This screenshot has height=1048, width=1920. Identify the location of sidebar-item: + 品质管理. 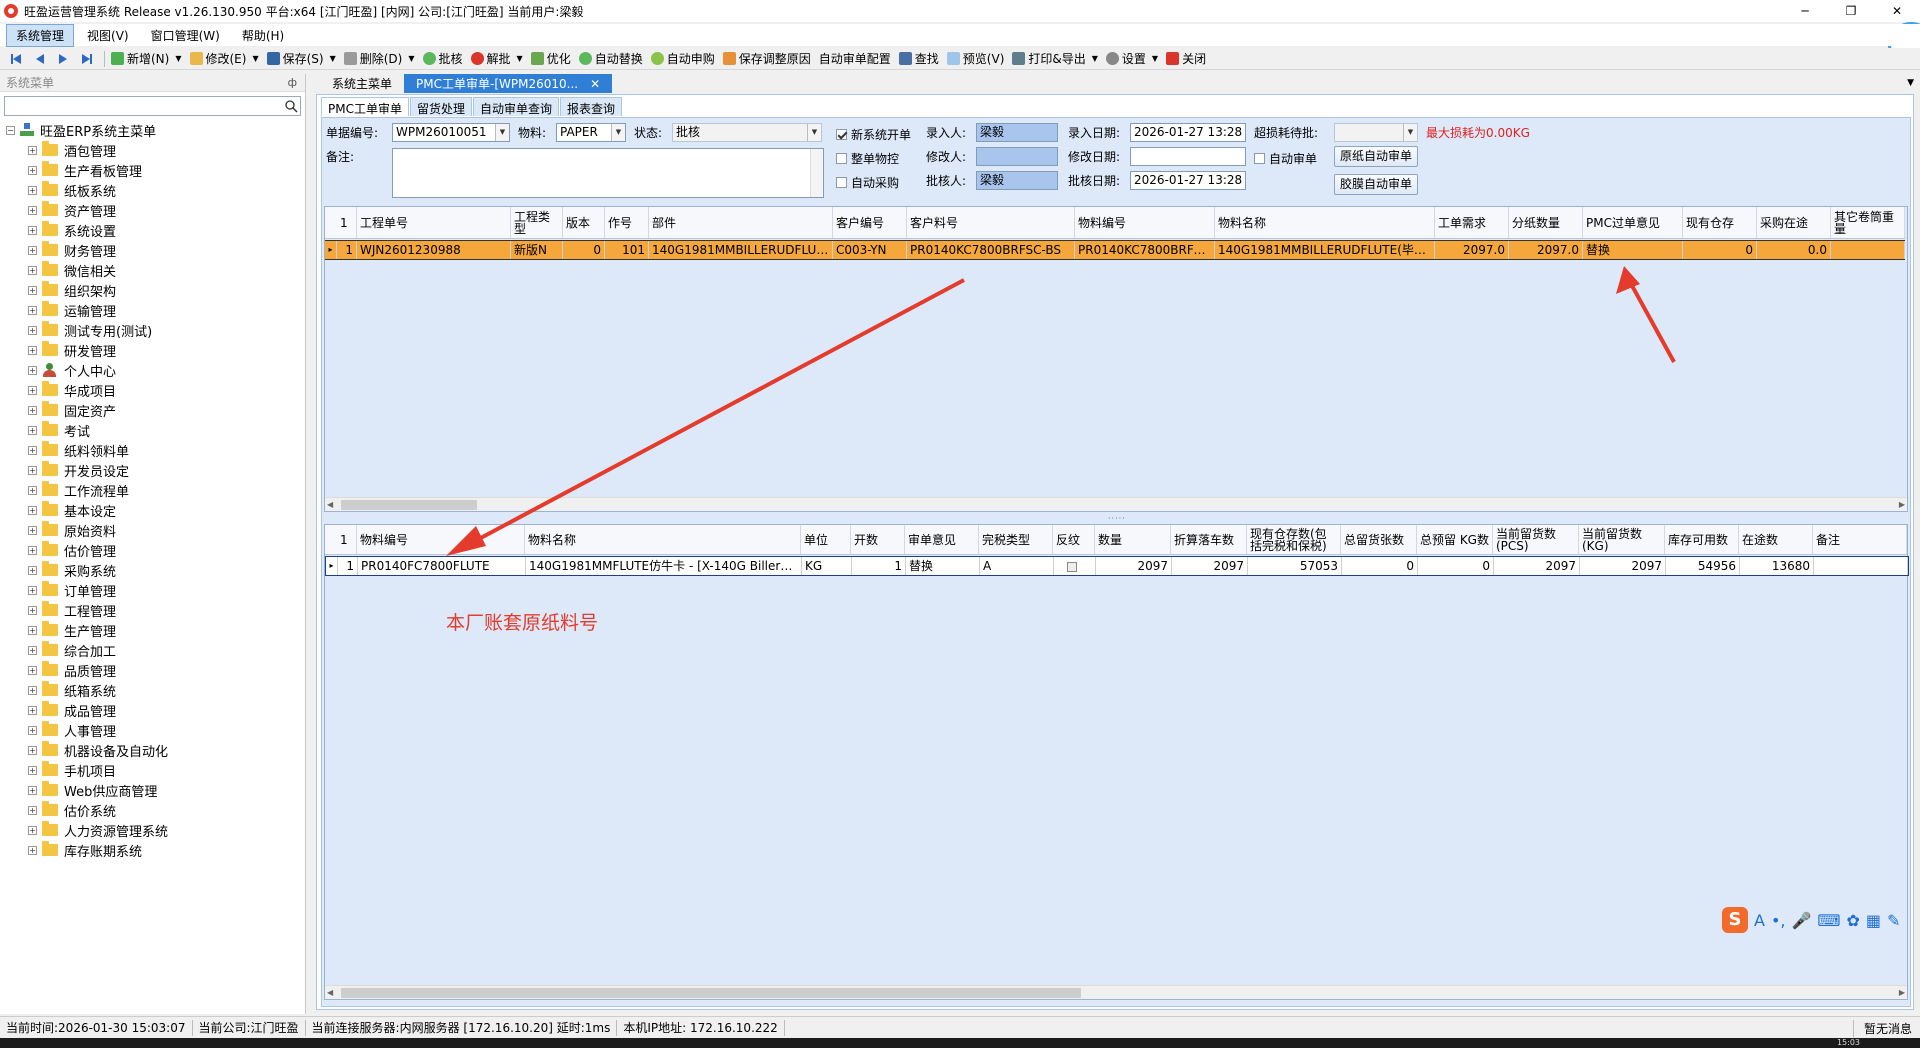
(155, 670).